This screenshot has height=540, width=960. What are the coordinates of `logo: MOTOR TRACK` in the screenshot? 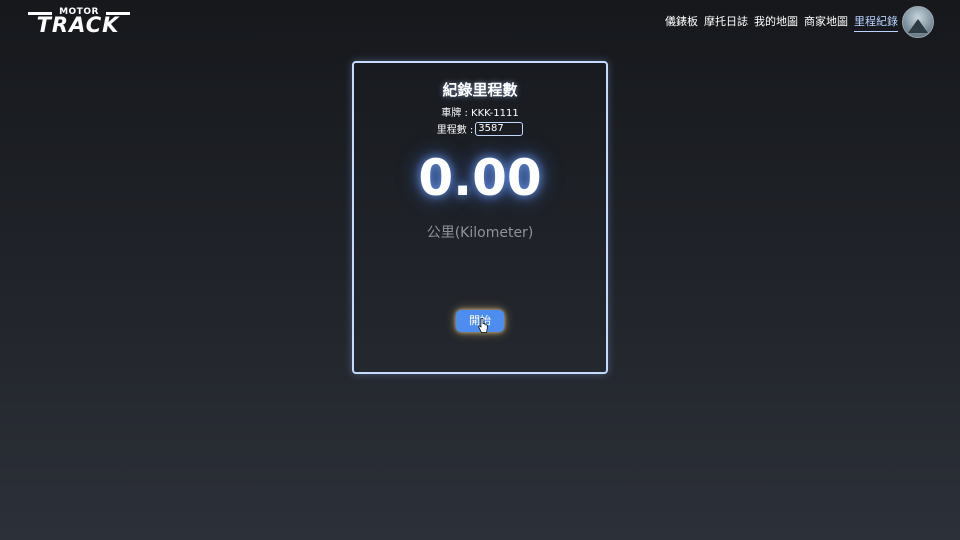 It's located at (78, 22).